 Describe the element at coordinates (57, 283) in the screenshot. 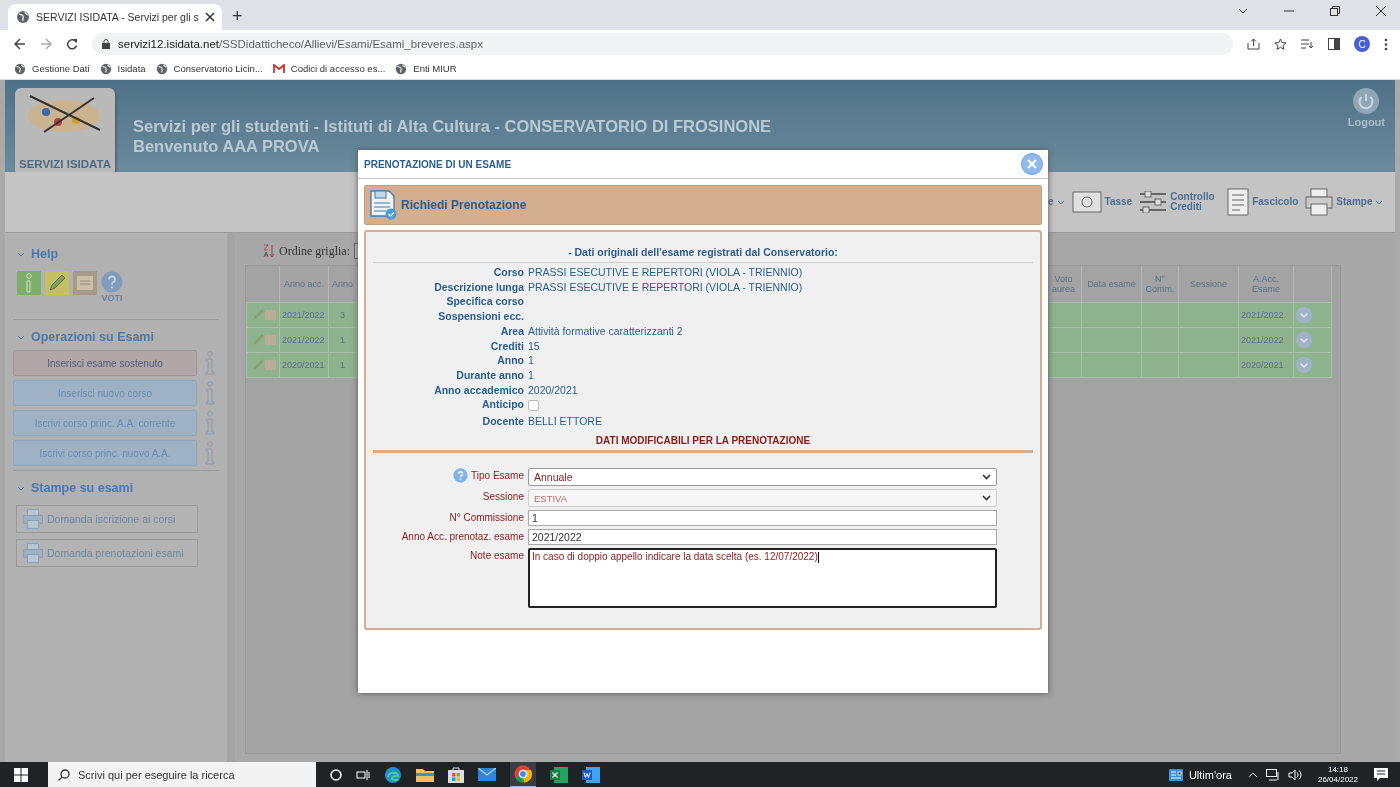

I see `pencil-icon` at that location.